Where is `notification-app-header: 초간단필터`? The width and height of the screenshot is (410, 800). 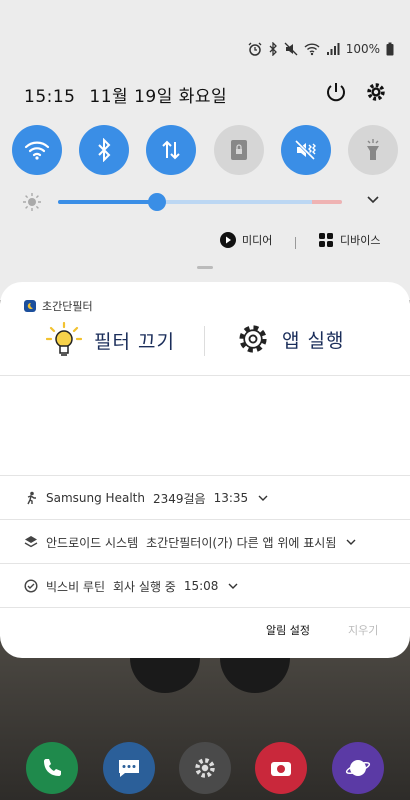 notification-app-header: 초간단필터 is located at coordinates (58, 306).